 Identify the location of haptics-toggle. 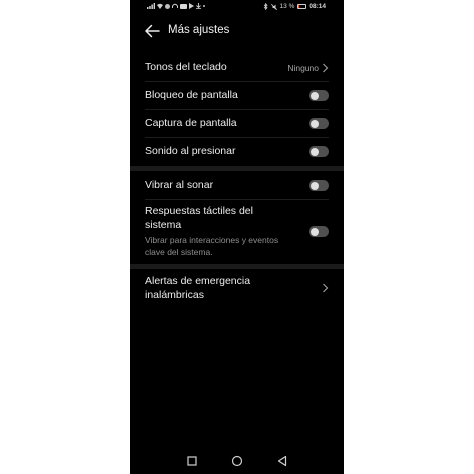
(319, 231).